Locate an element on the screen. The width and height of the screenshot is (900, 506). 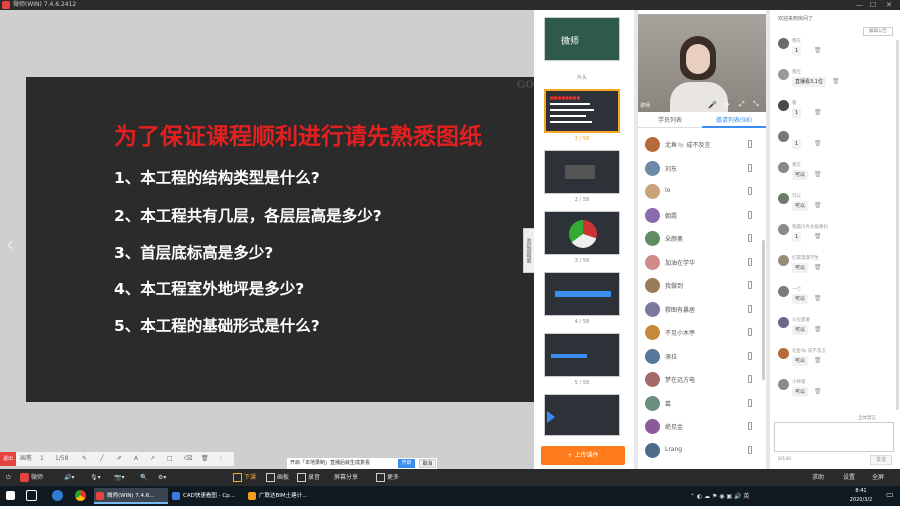
collapse-thumbnails-button: 收起缩略图 is located at coordinates (528, 250).